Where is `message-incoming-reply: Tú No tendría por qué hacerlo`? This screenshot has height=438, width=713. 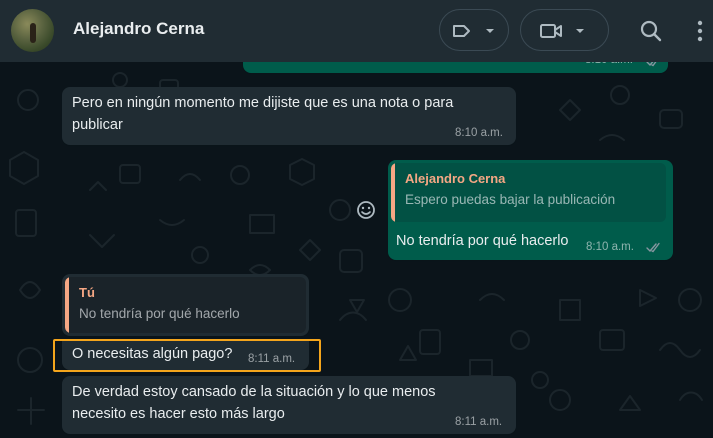
message-incoming-reply: Tú No tendría por qué hacerlo is located at coordinates (185, 305).